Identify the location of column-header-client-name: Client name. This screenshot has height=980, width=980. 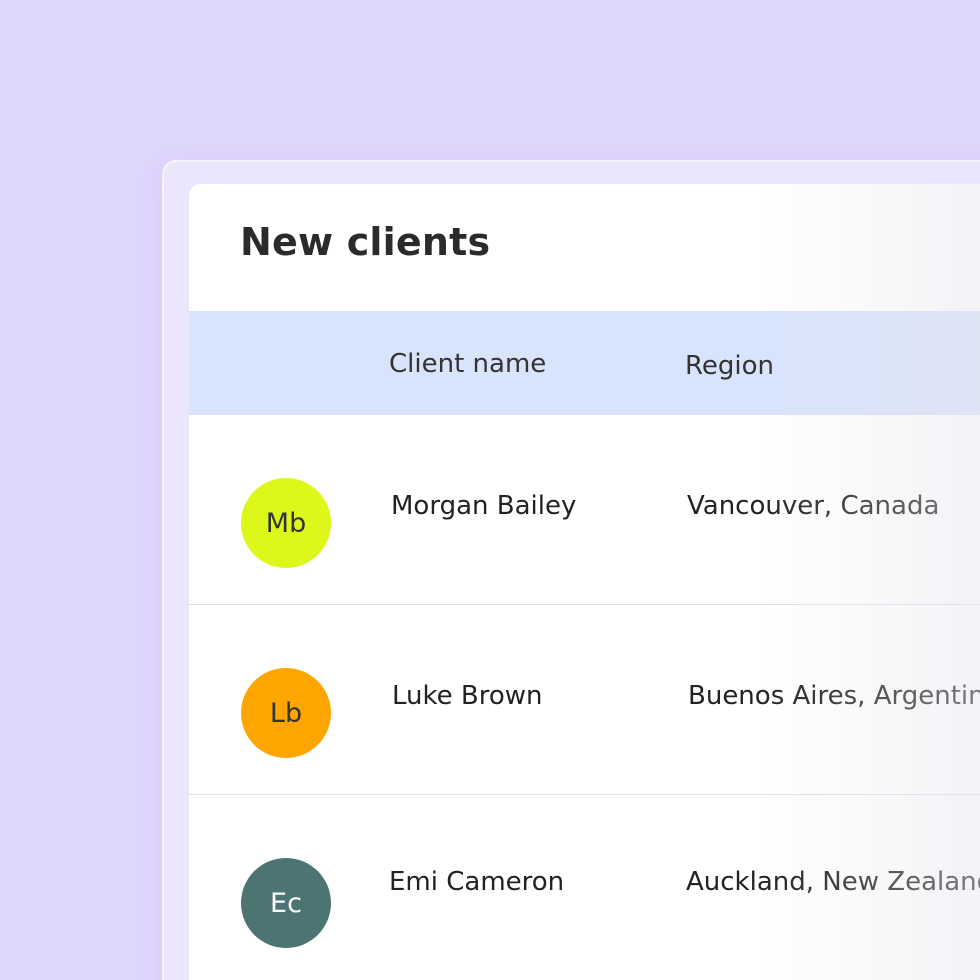
(467, 364).